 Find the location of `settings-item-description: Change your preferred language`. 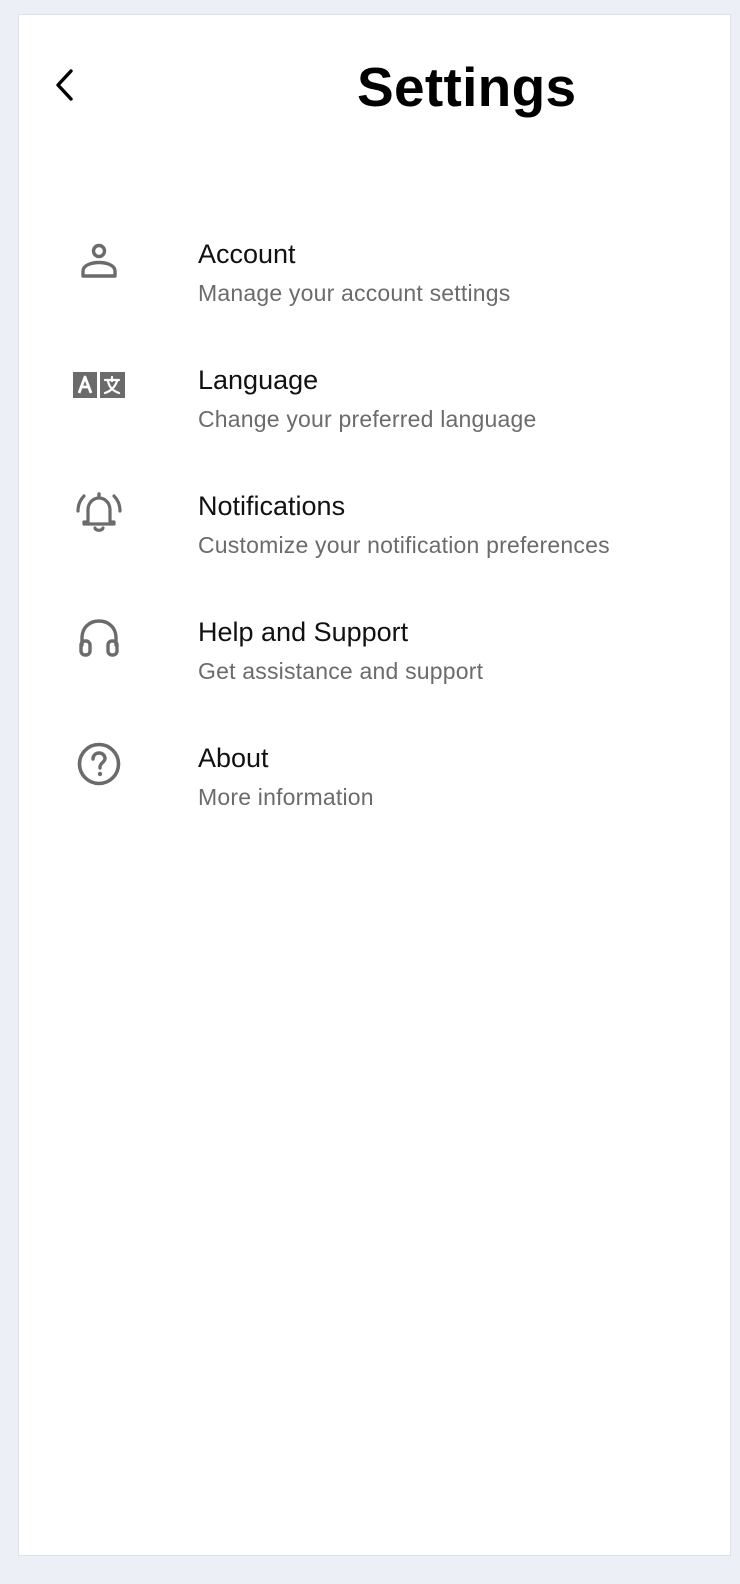

settings-item-description: Change your preferred language is located at coordinates (367, 419).